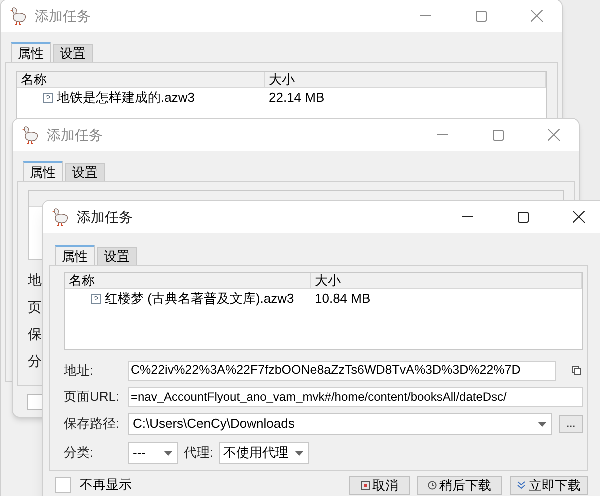  Describe the element at coordinates (432, 485) in the screenshot. I see `clock-icon` at that location.